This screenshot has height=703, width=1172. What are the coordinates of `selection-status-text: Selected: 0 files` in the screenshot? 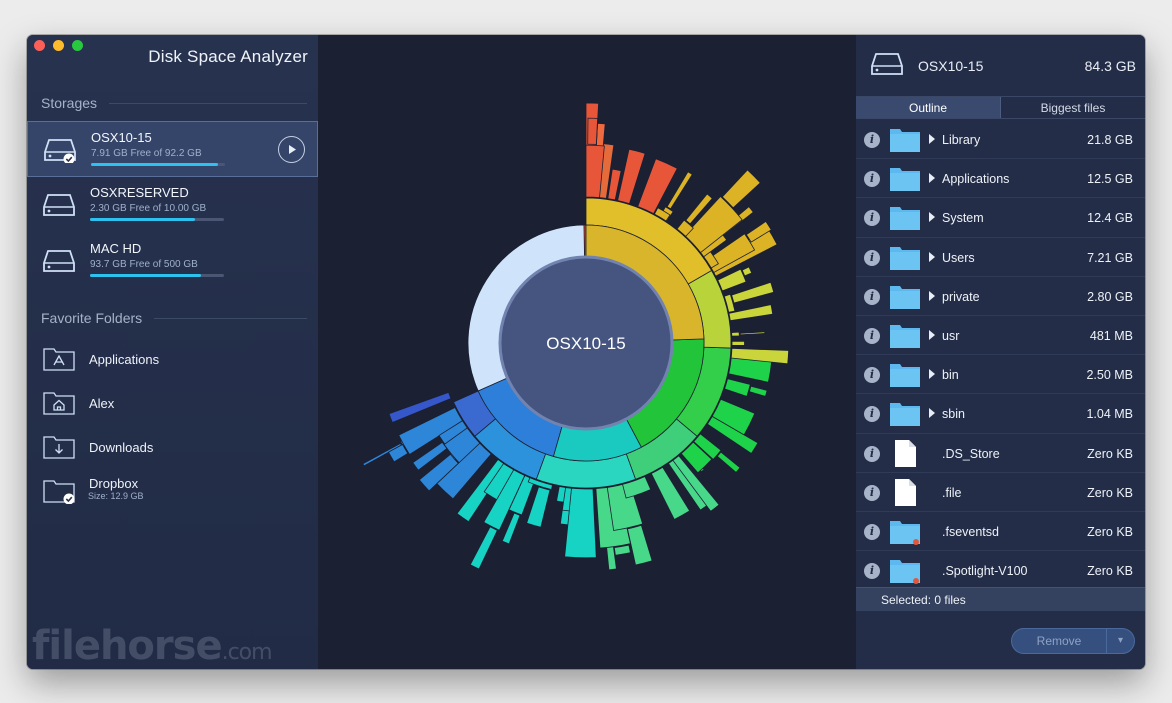 It's located at (923, 600).